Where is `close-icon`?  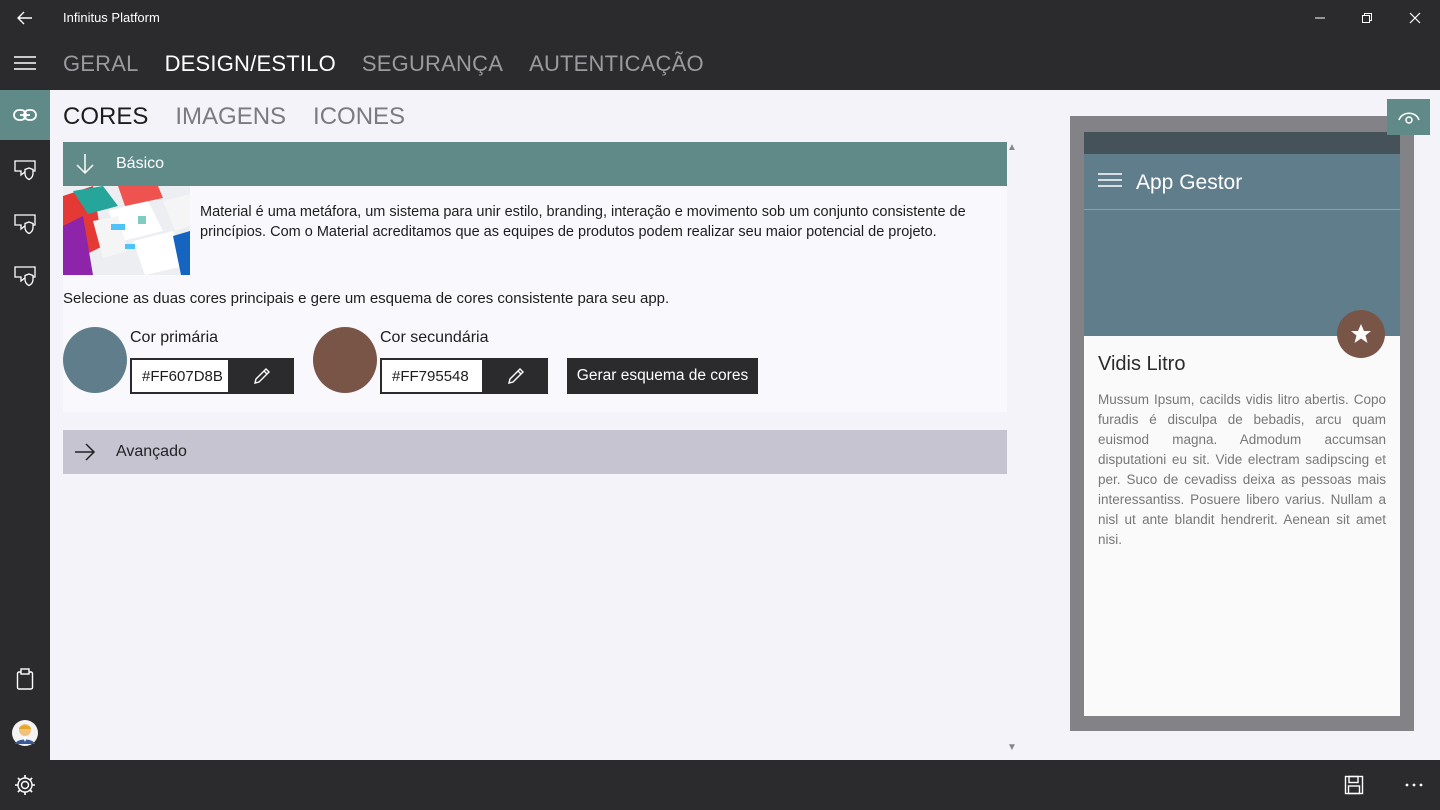 close-icon is located at coordinates (1415, 18).